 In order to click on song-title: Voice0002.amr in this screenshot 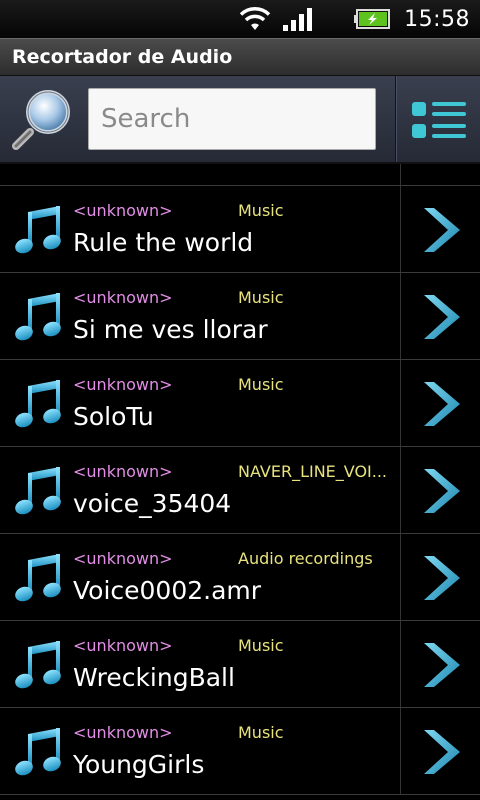, I will do `click(167, 590)`.